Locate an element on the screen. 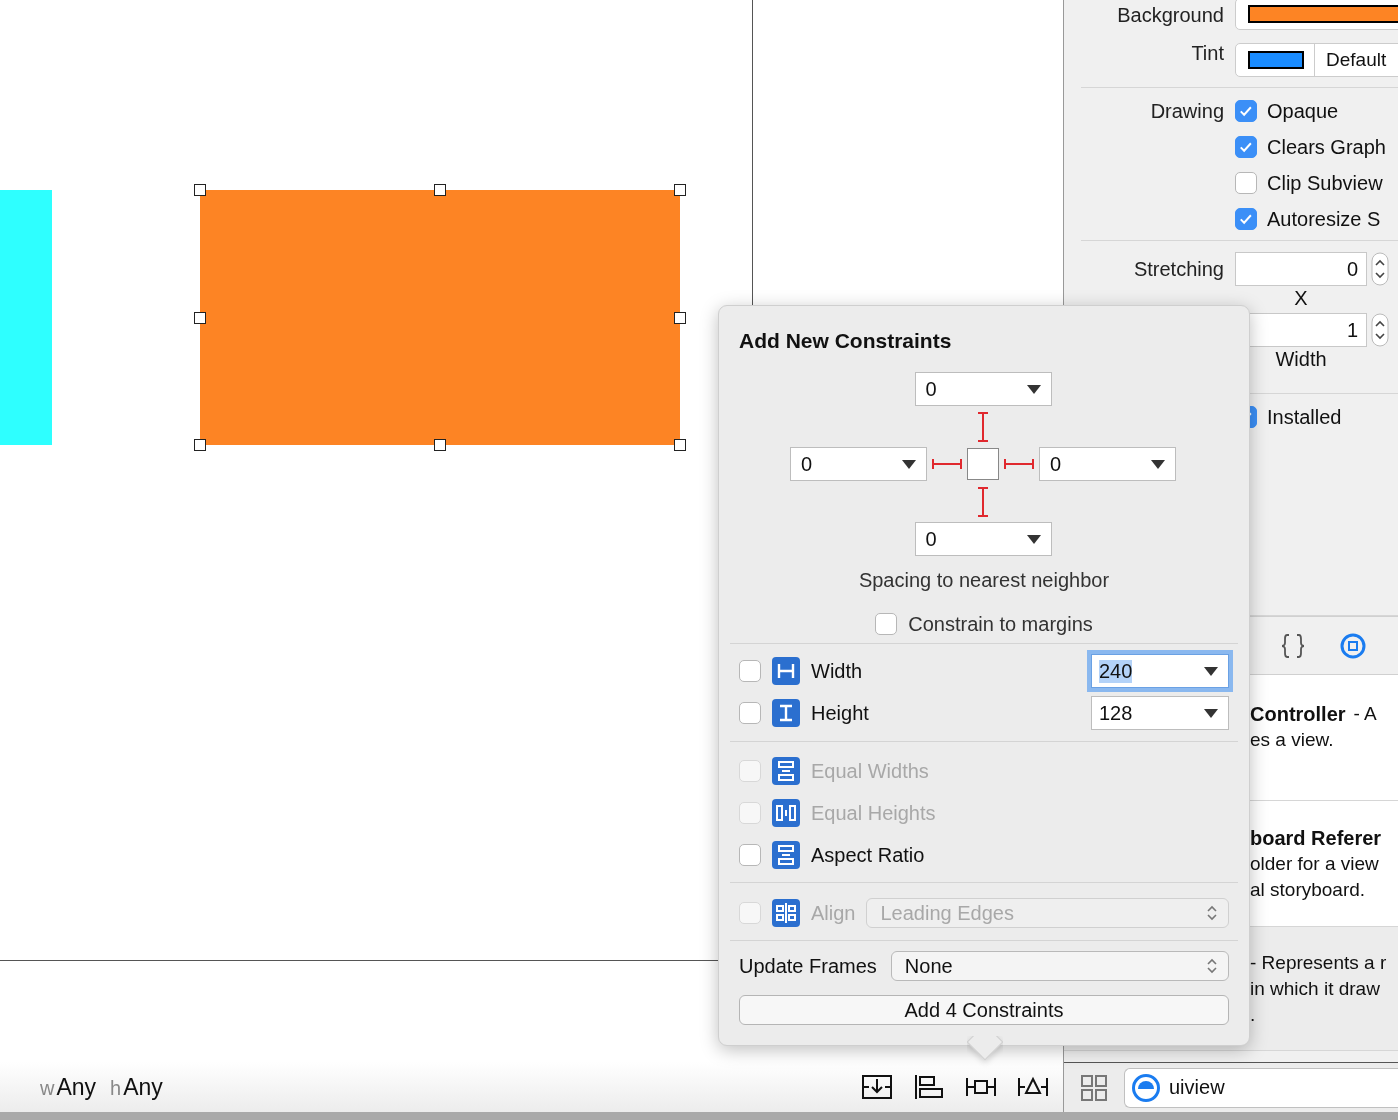 The width and height of the screenshot is (1398, 1120). item-description: older for a view is located at coordinates (1314, 863).